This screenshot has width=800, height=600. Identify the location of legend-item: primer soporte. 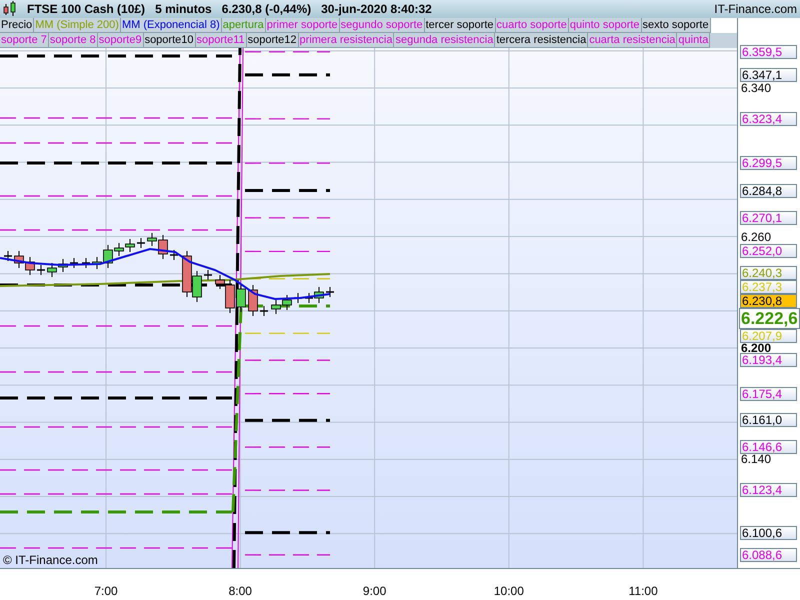
(303, 25).